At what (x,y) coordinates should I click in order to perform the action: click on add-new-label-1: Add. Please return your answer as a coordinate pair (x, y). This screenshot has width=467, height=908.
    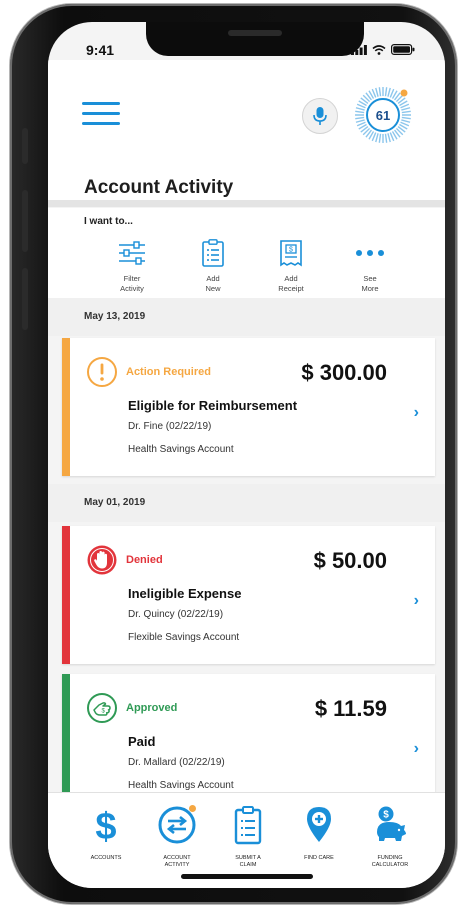
    Looking at the image, I should click on (213, 278).